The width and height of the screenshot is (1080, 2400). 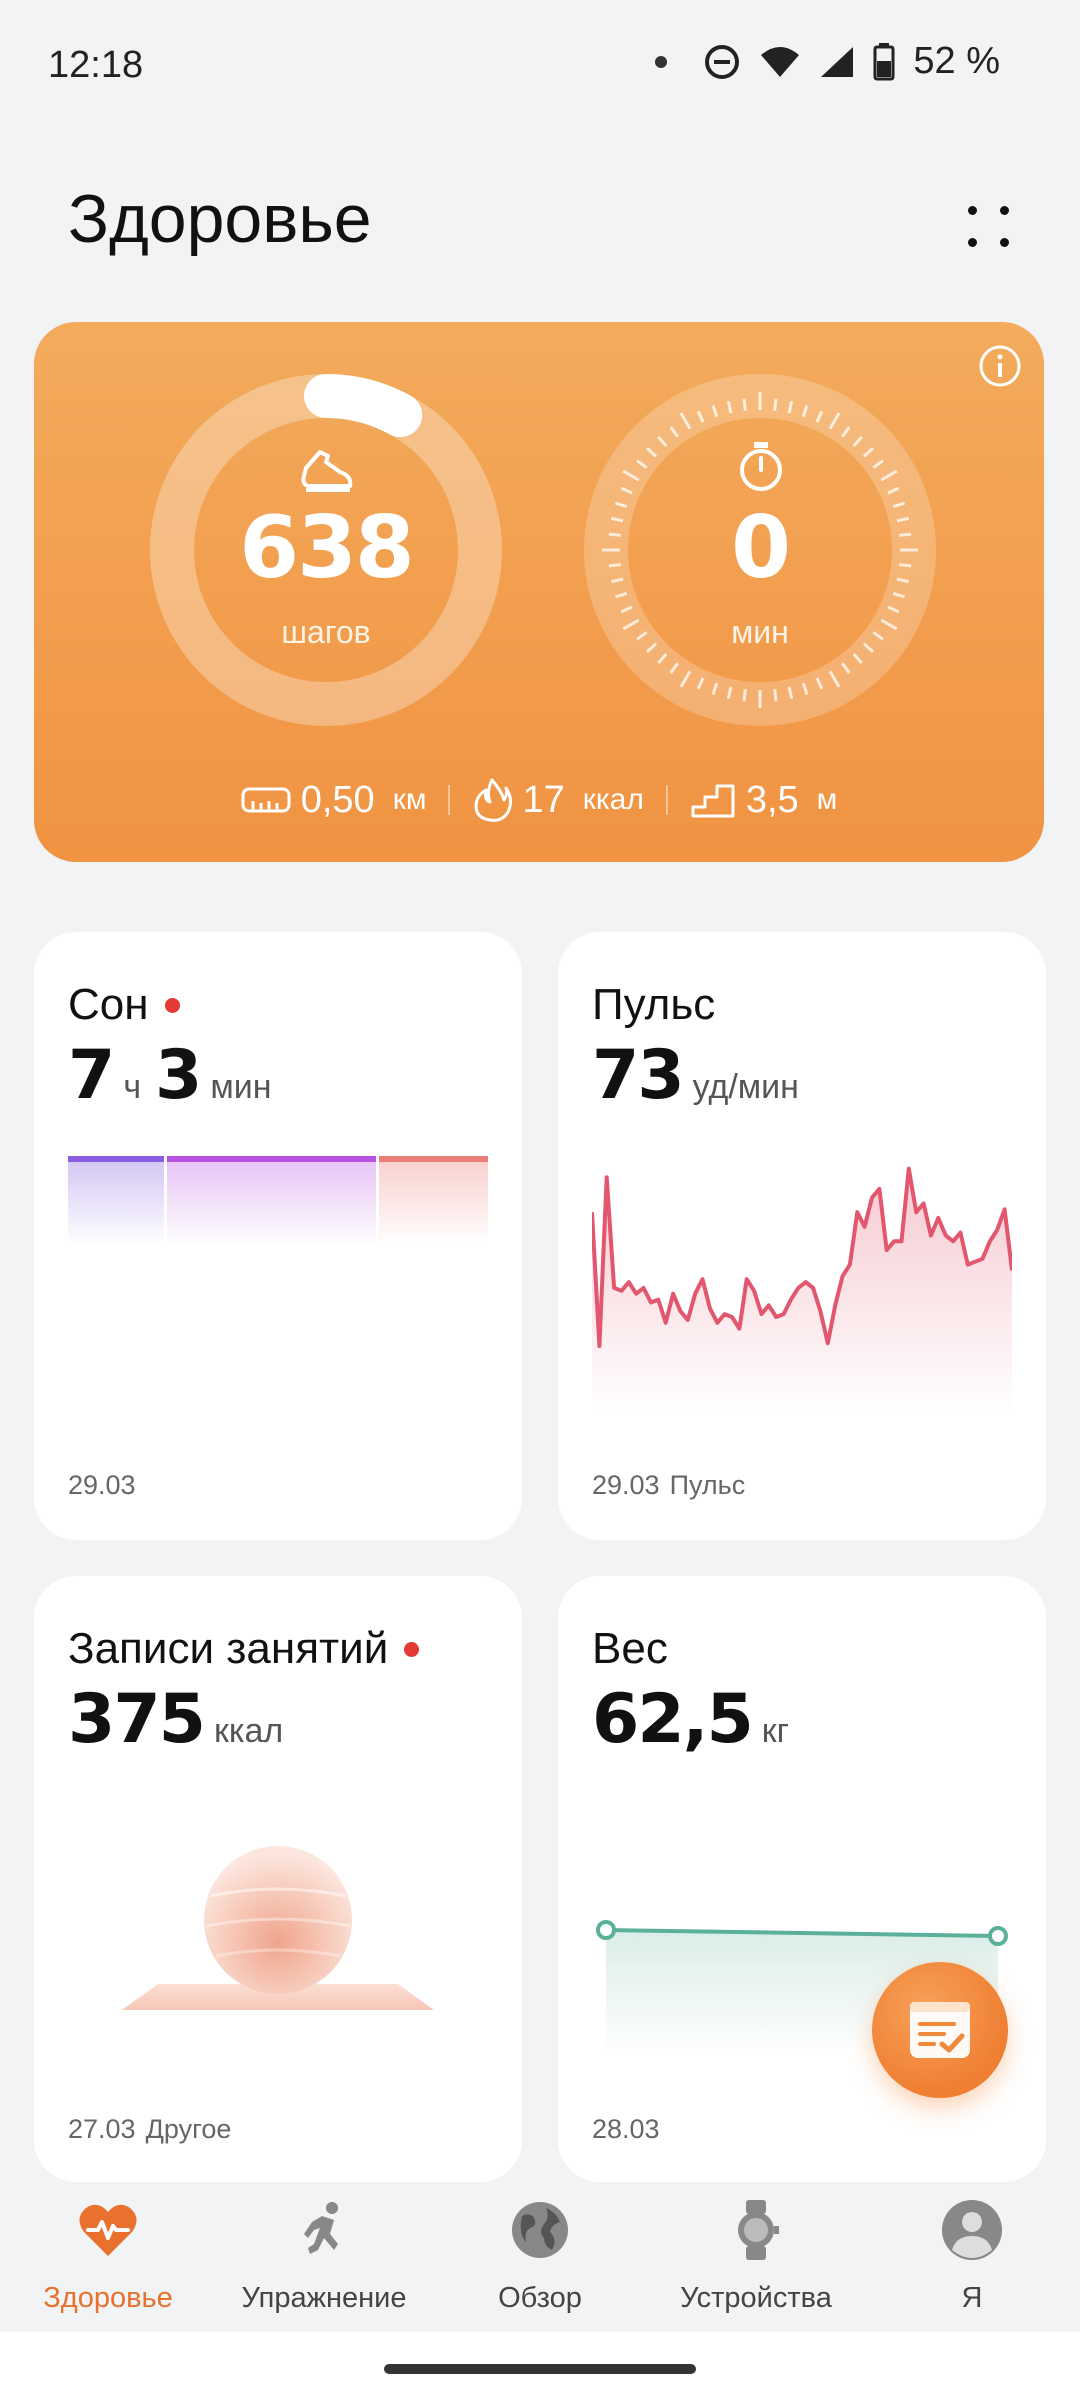 I want to click on weight-title: Вес, so click(x=630, y=1648).